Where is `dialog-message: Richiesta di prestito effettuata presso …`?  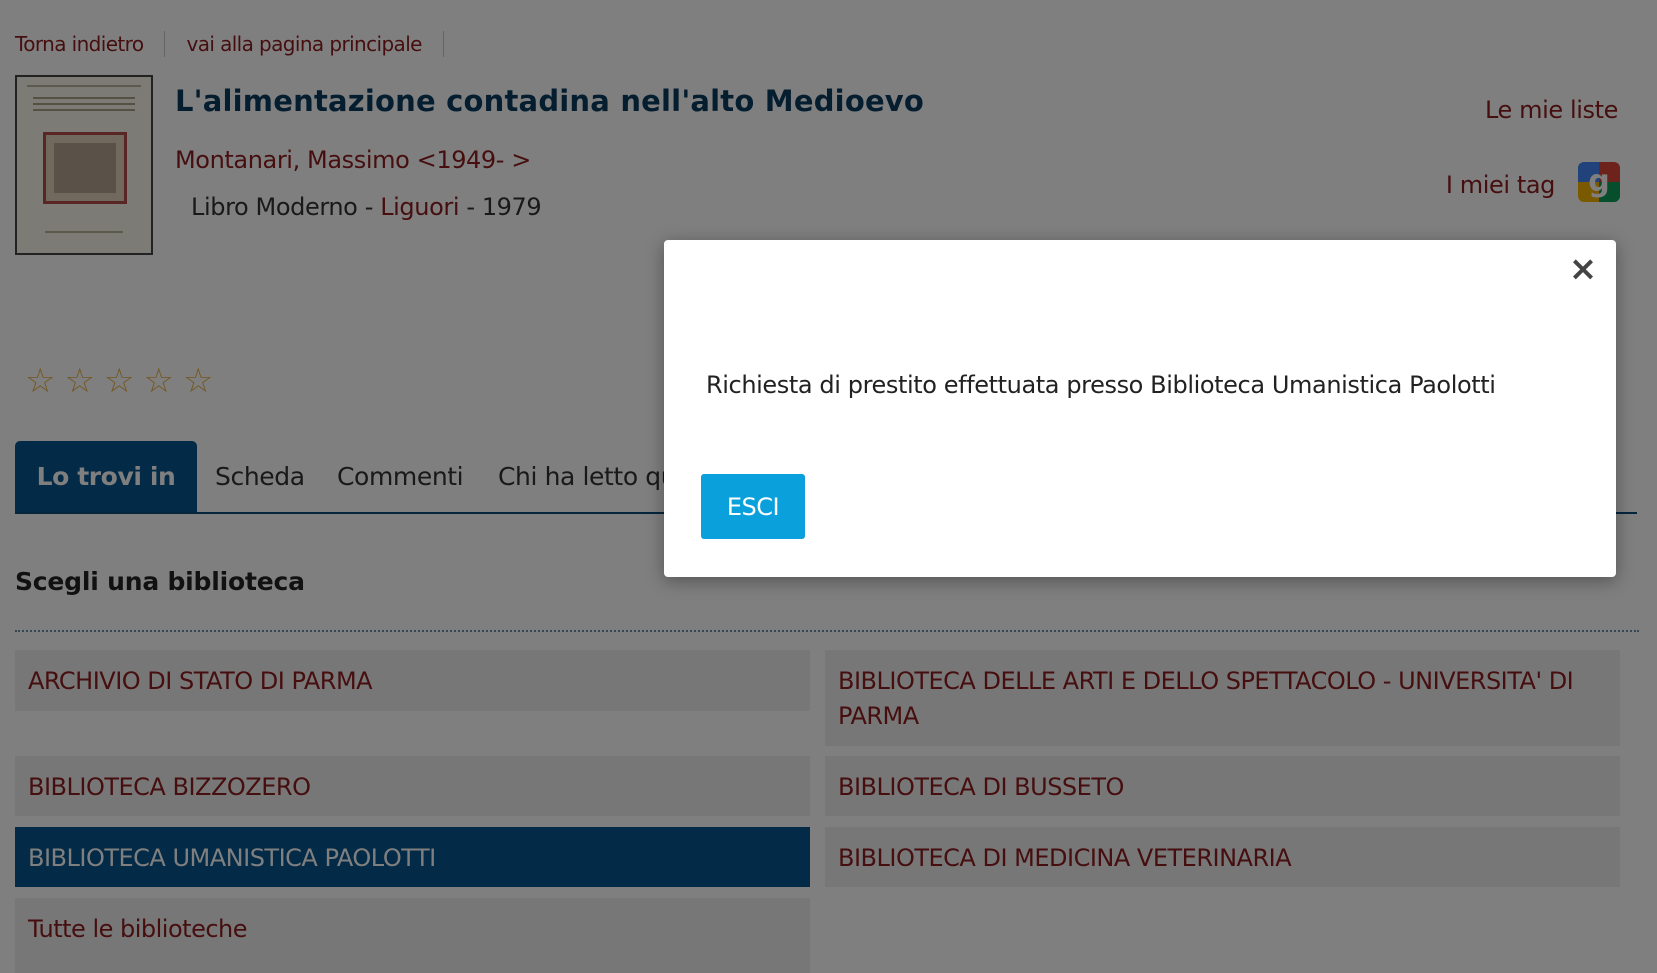
dialog-message: Richiesta di prestito effettuata presso … is located at coordinates (1101, 385).